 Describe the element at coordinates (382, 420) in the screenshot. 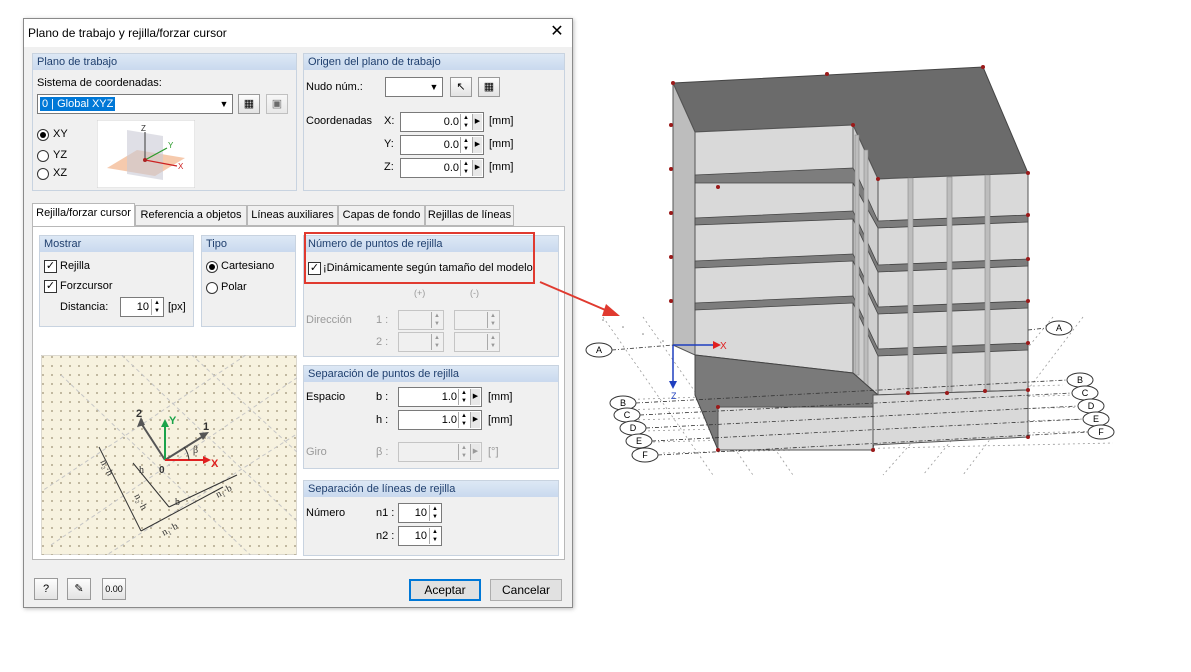

I see `h-label: h :` at that location.